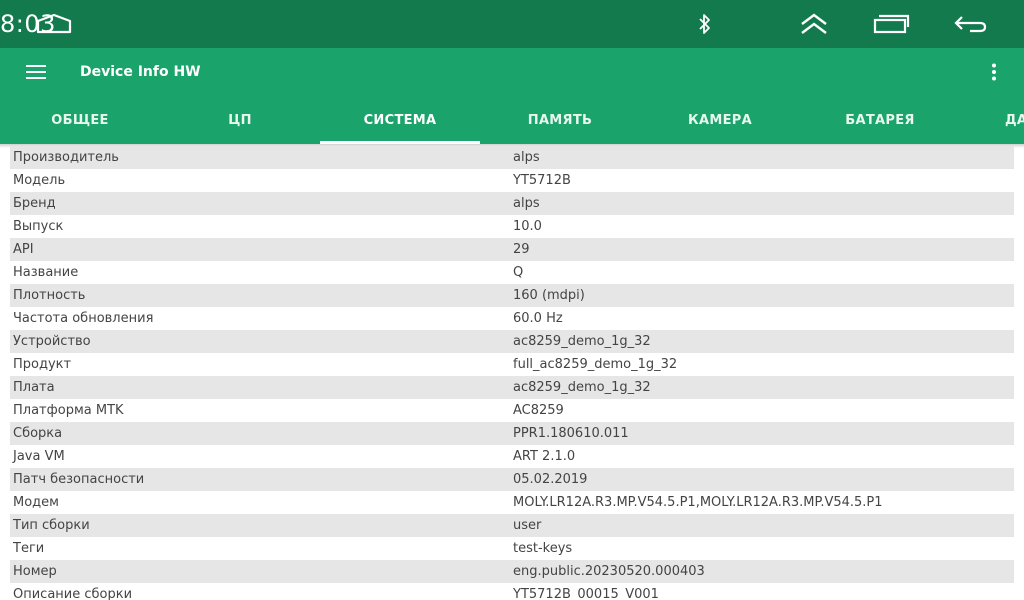 This screenshot has width=1024, height=600. I want to click on info-key: Бренд, so click(34, 203).